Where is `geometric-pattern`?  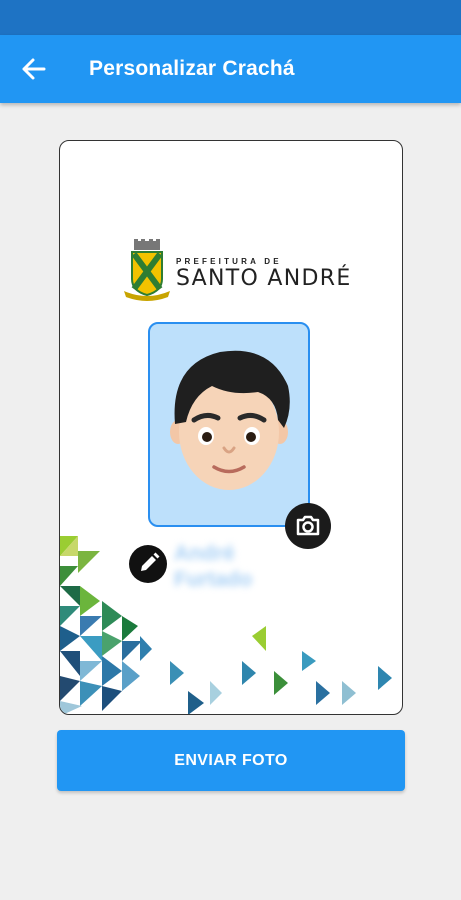 geometric-pattern is located at coordinates (226, 625).